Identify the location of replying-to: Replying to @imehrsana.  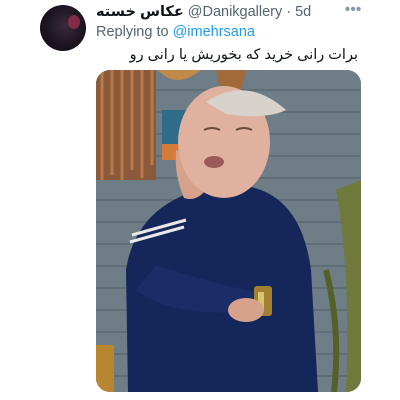
(175, 32).